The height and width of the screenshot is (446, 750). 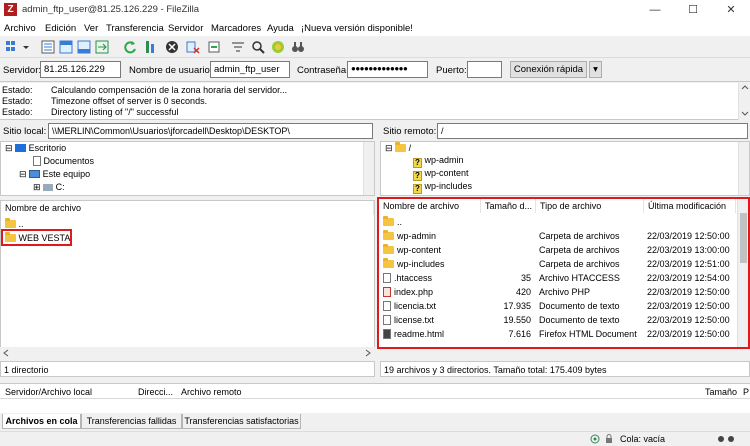 I want to click on scroll-up-icon, so click(x=745, y=87).